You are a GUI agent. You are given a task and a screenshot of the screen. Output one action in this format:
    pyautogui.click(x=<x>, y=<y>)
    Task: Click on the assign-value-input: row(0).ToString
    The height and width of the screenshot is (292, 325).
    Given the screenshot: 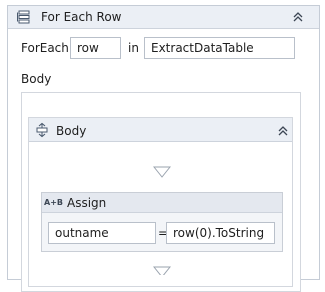 What is the action you would take?
    pyautogui.click(x=220, y=233)
    